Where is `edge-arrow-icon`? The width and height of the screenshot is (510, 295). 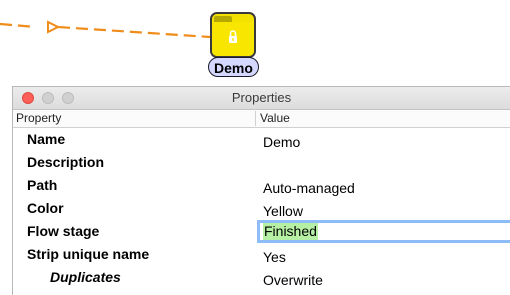
edge-arrow-icon is located at coordinates (54, 27).